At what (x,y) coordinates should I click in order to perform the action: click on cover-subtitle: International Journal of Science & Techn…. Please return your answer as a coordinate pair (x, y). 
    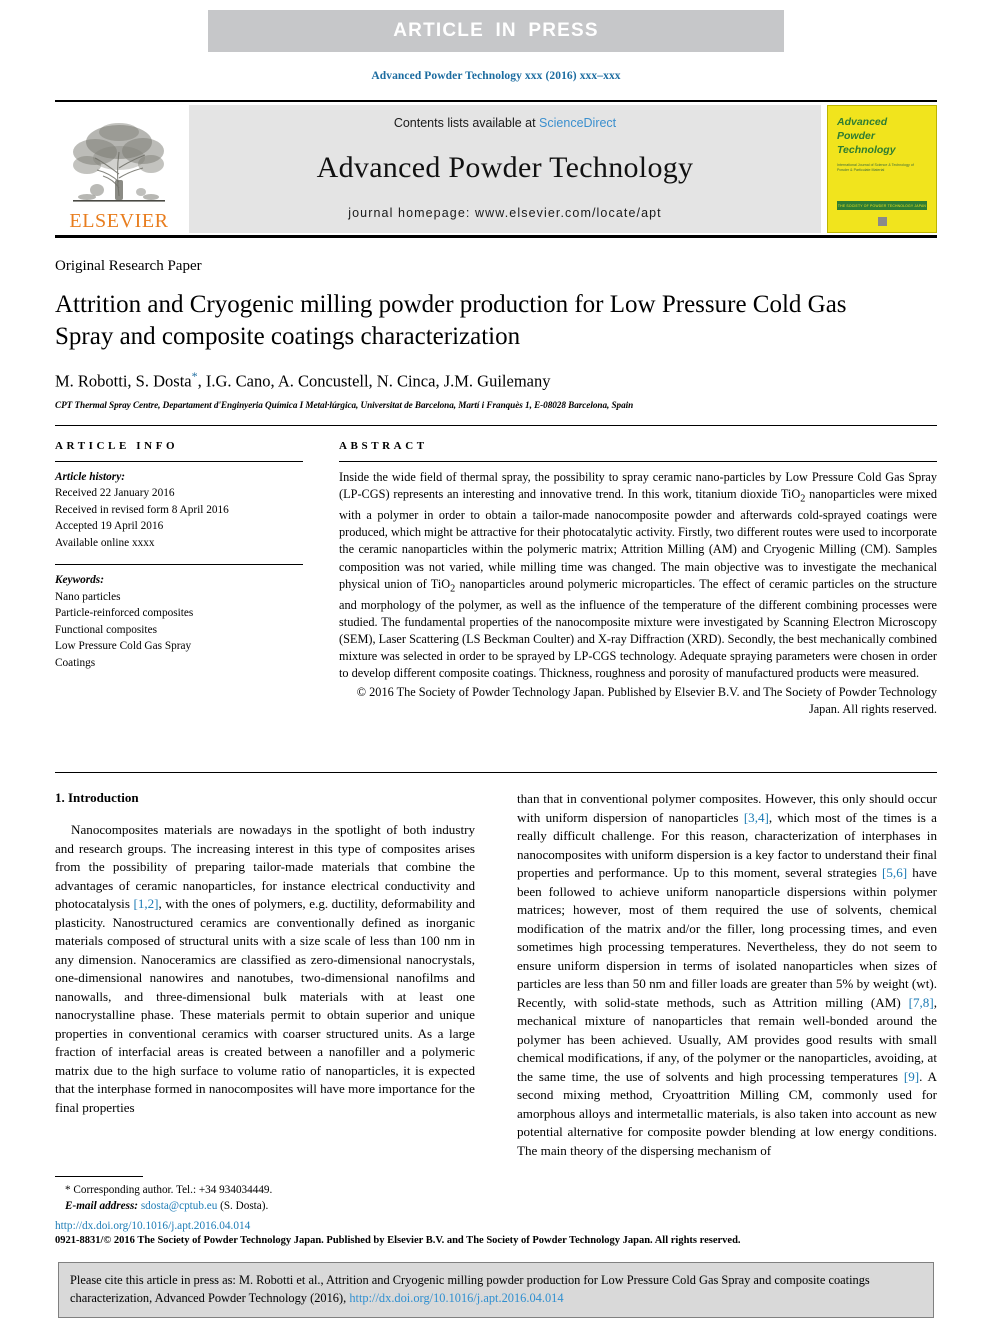
    Looking at the image, I should click on (875, 167).